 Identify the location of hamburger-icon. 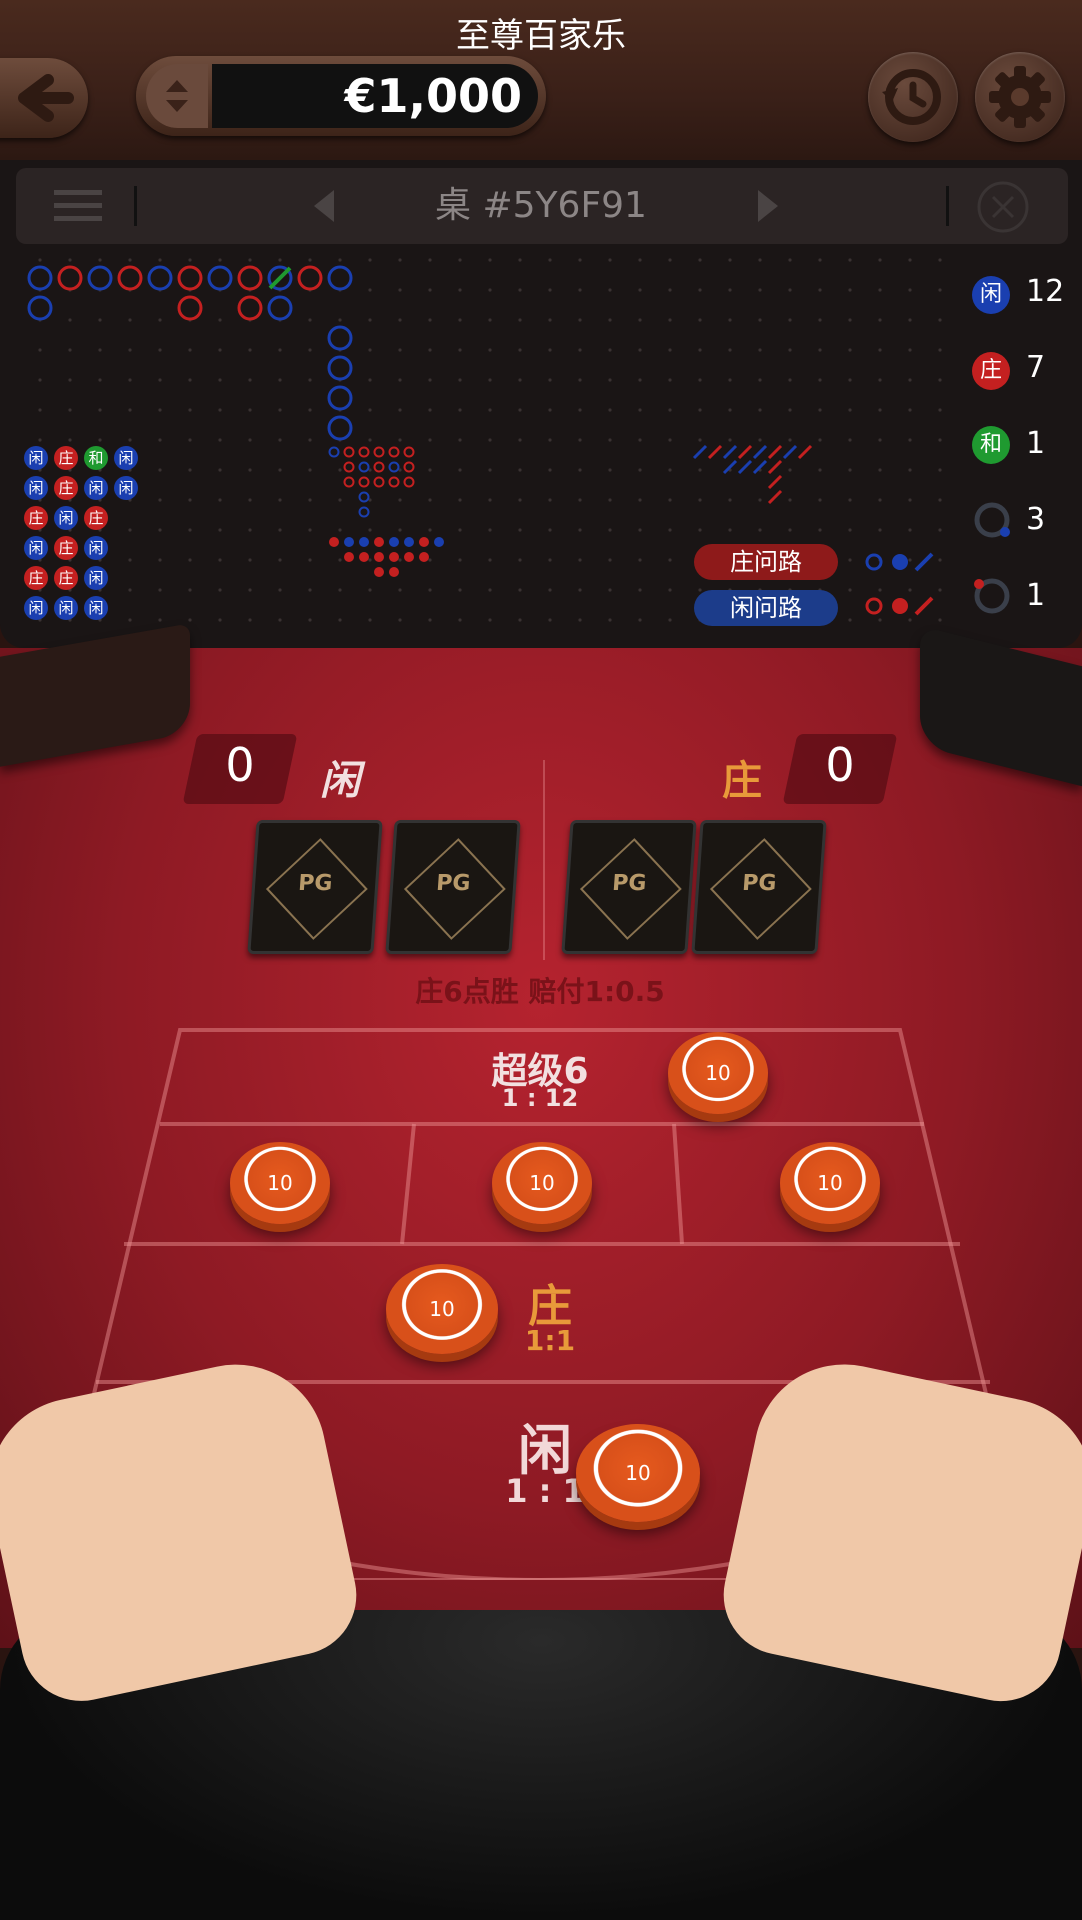
(78, 205).